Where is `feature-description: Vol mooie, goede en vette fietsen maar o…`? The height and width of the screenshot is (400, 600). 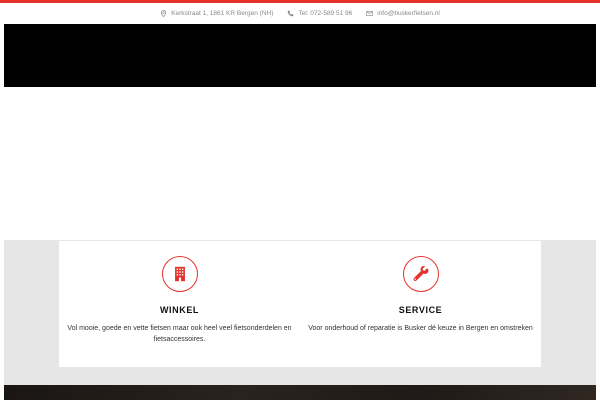
feature-description: Vol mooie, goede en vette fietsen maar o… is located at coordinates (179, 334).